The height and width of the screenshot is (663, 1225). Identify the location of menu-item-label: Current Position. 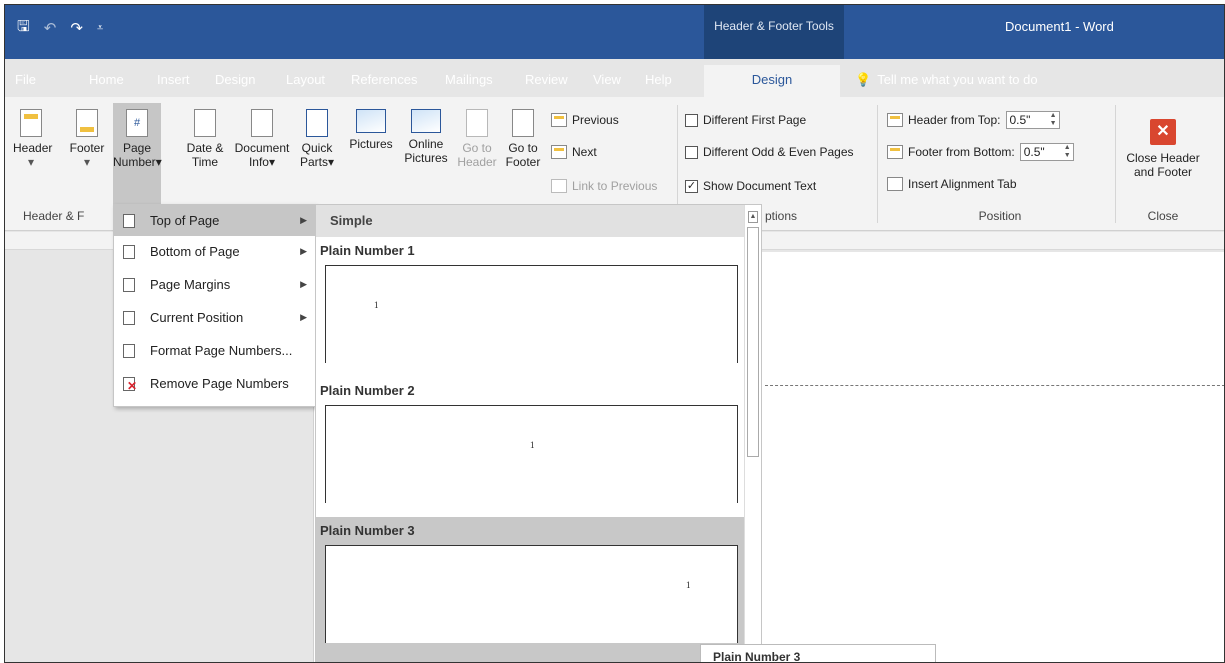
(197, 317).